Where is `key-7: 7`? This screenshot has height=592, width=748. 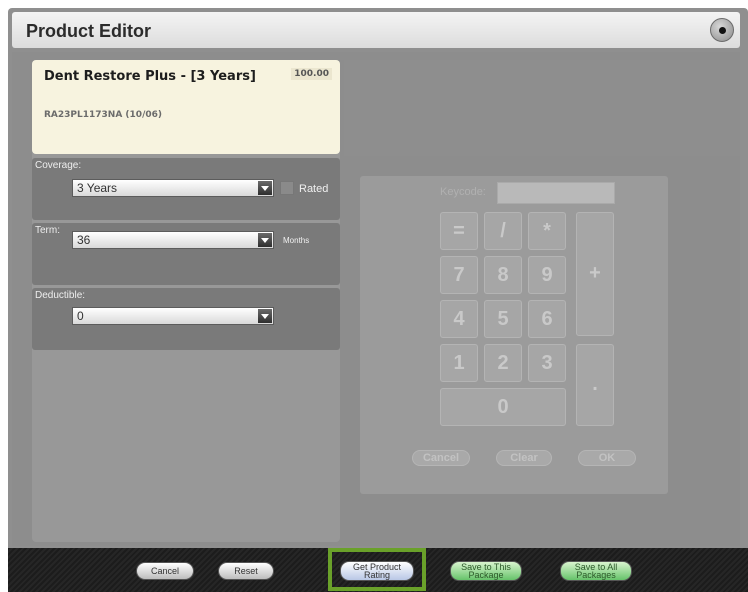
key-7: 7 is located at coordinates (459, 275).